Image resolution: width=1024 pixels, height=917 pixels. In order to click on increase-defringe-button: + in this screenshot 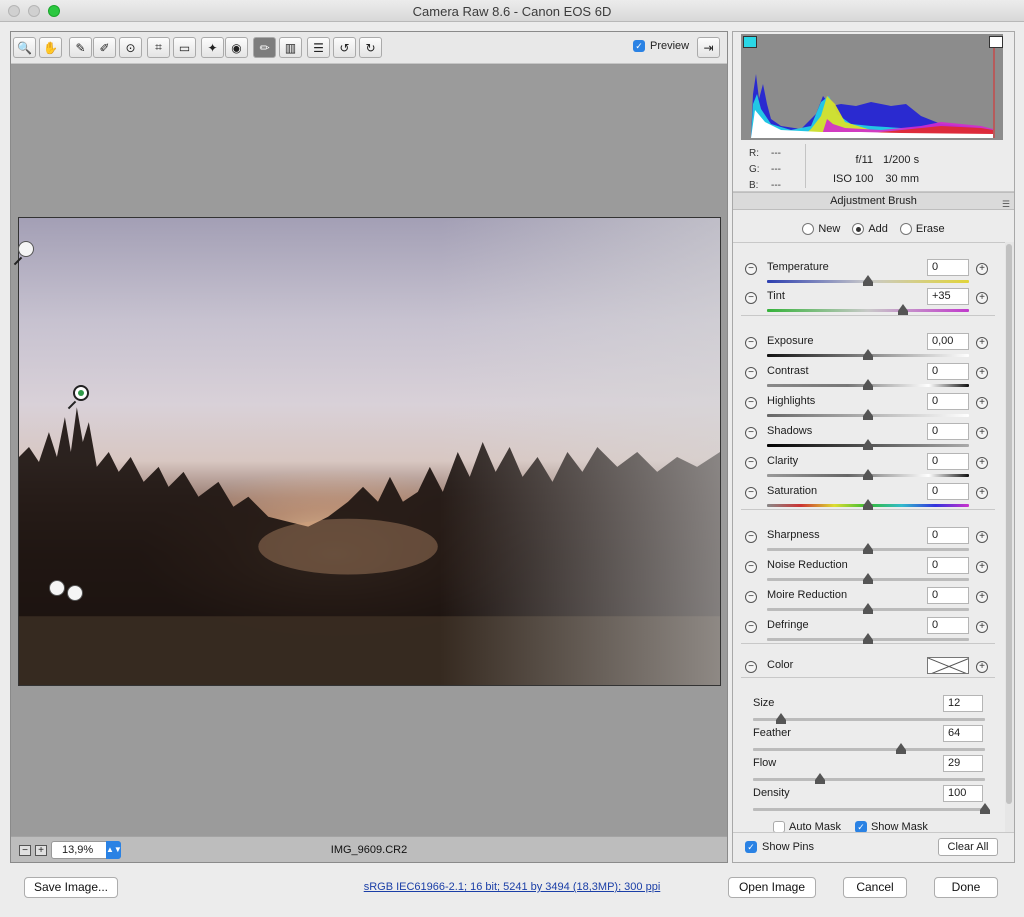, I will do `click(982, 627)`.